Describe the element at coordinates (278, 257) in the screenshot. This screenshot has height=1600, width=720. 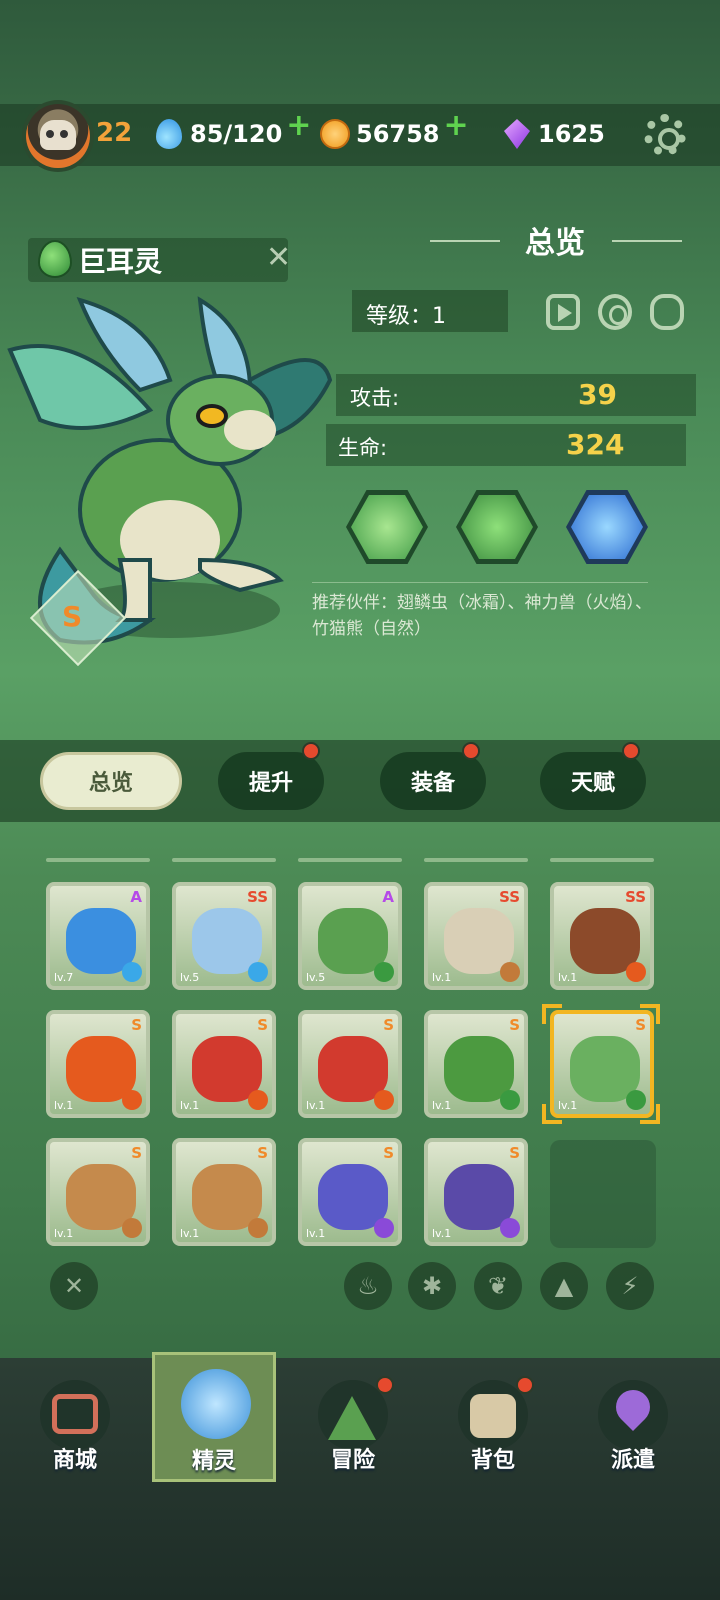
I see `close-icon: ✕` at that location.